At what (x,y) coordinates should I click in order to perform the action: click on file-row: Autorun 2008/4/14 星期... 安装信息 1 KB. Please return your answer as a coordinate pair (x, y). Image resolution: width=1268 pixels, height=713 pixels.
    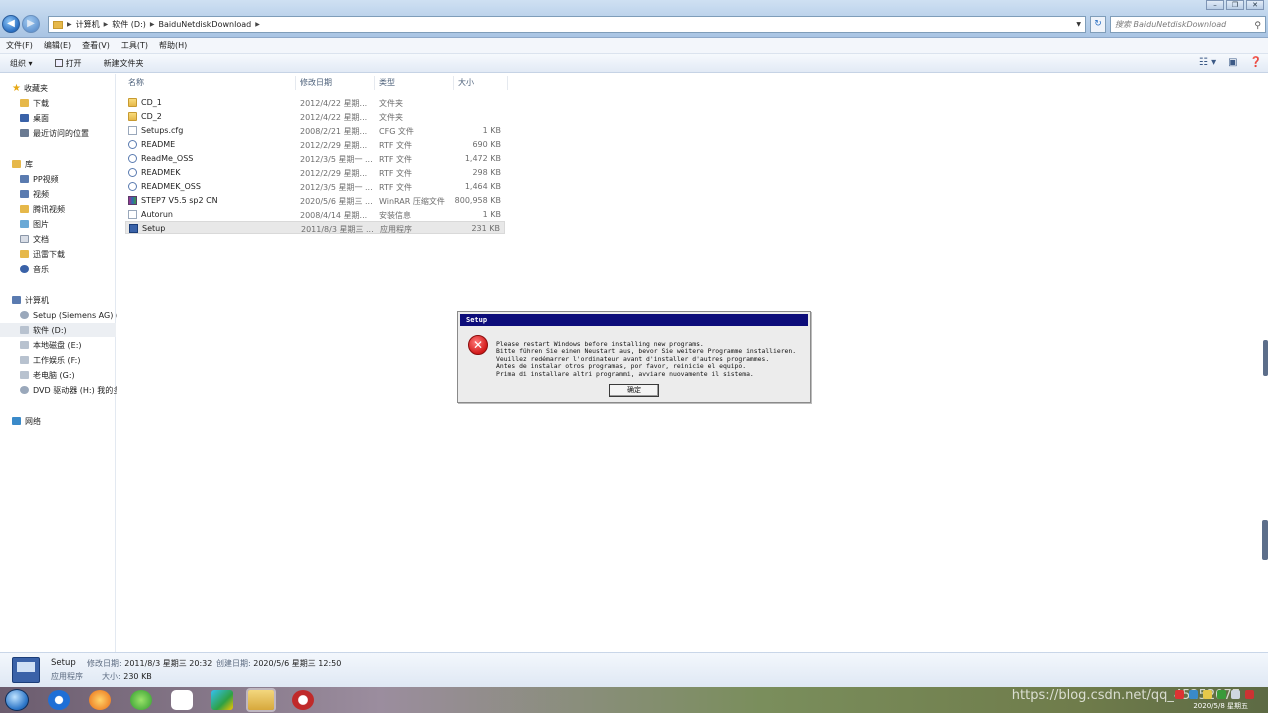
    Looking at the image, I should click on (315, 214).